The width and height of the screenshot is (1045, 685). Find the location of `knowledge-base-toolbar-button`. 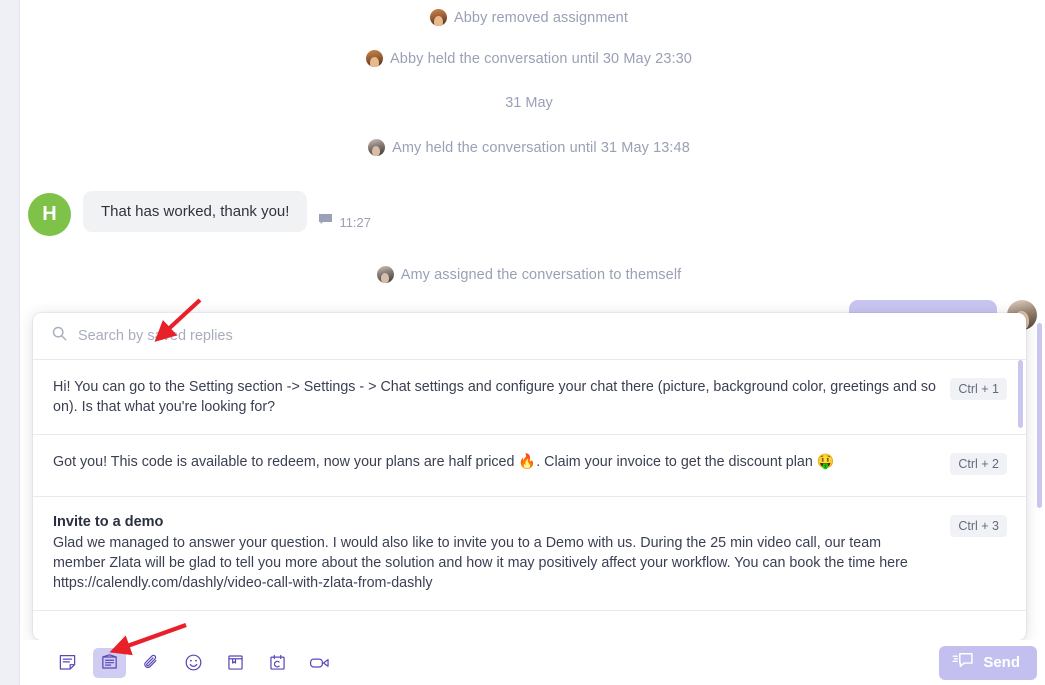

knowledge-base-toolbar-button is located at coordinates (235, 663).